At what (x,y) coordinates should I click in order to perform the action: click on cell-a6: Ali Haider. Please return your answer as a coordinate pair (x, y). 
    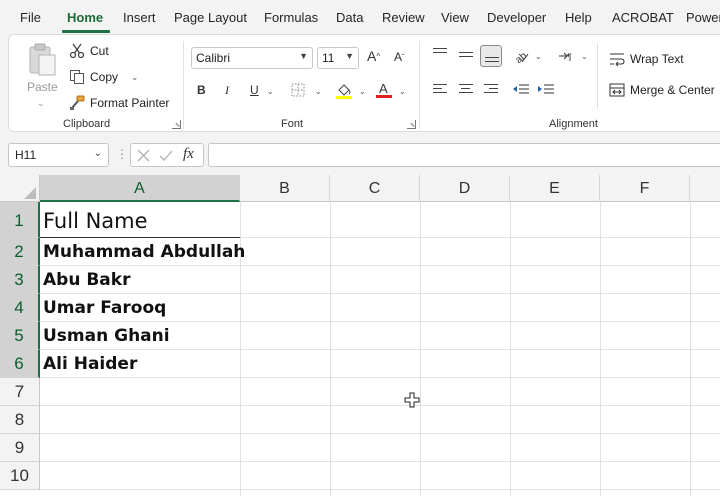
    Looking at the image, I should click on (90, 364).